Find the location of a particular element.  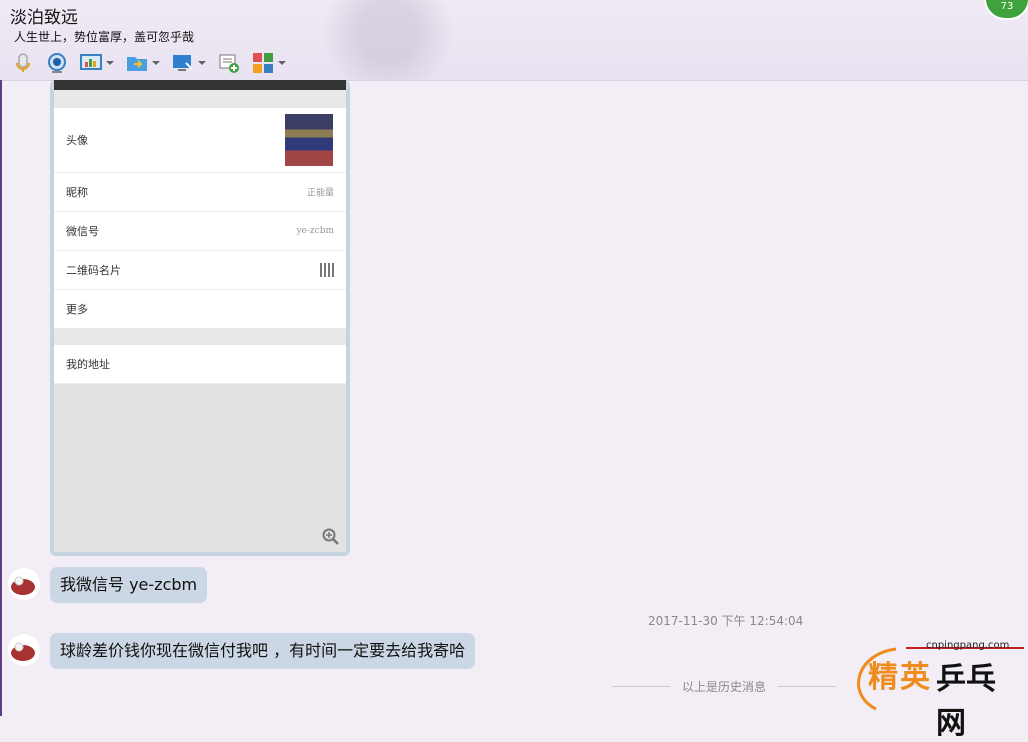

webcam-icon is located at coordinates (57, 63).